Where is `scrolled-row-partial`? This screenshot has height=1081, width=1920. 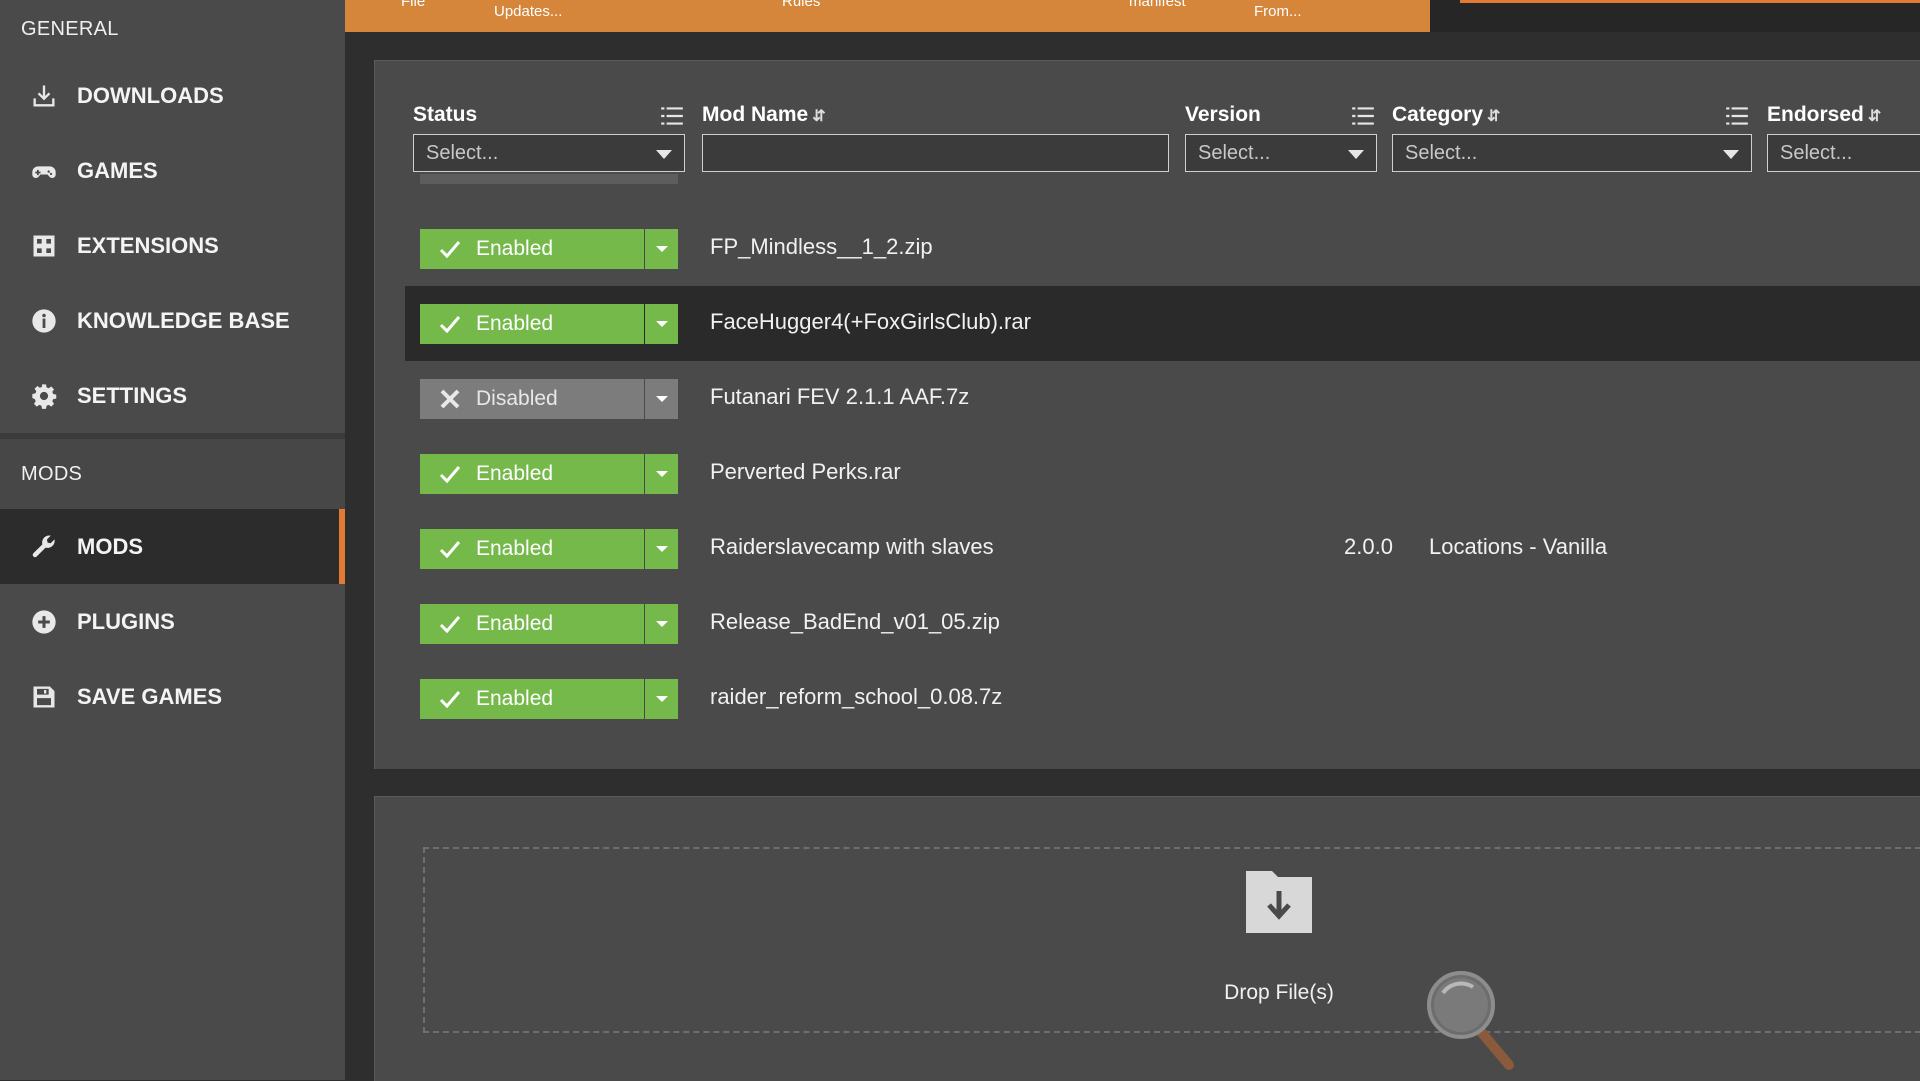
scrolled-row-partial is located at coordinates (549, 179).